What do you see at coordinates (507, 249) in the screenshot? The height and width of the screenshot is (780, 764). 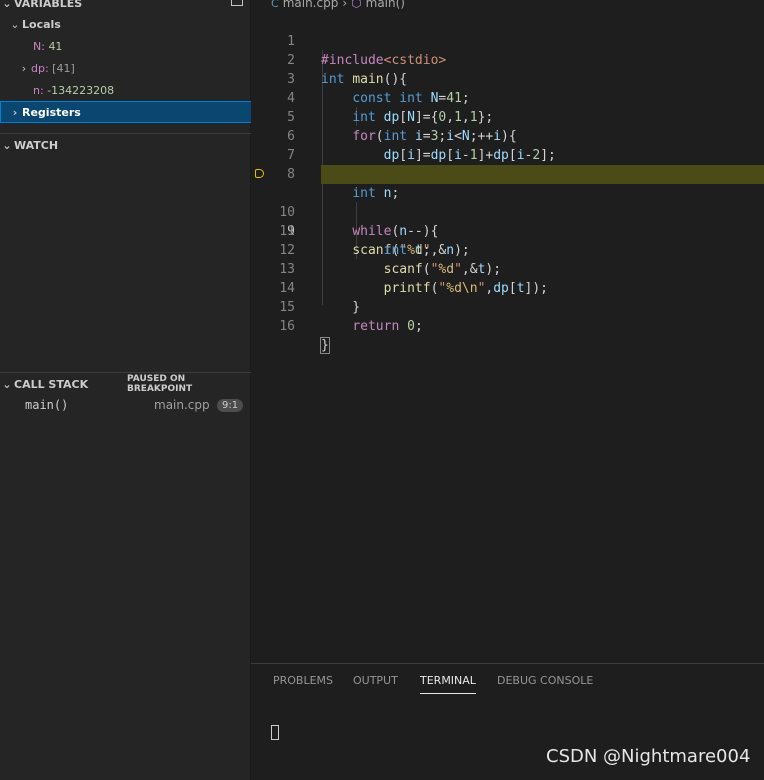 I see `code-line: 12 scanf("%d",&t);` at bounding box center [507, 249].